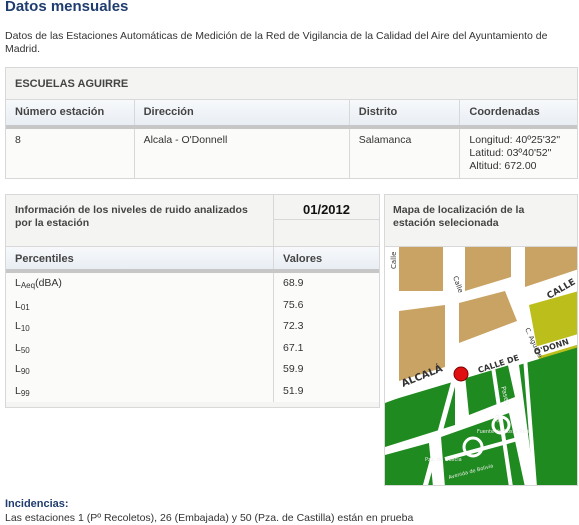  Describe the element at coordinates (140, 327) in the screenshot. I see `percentile-label: L10` at that location.